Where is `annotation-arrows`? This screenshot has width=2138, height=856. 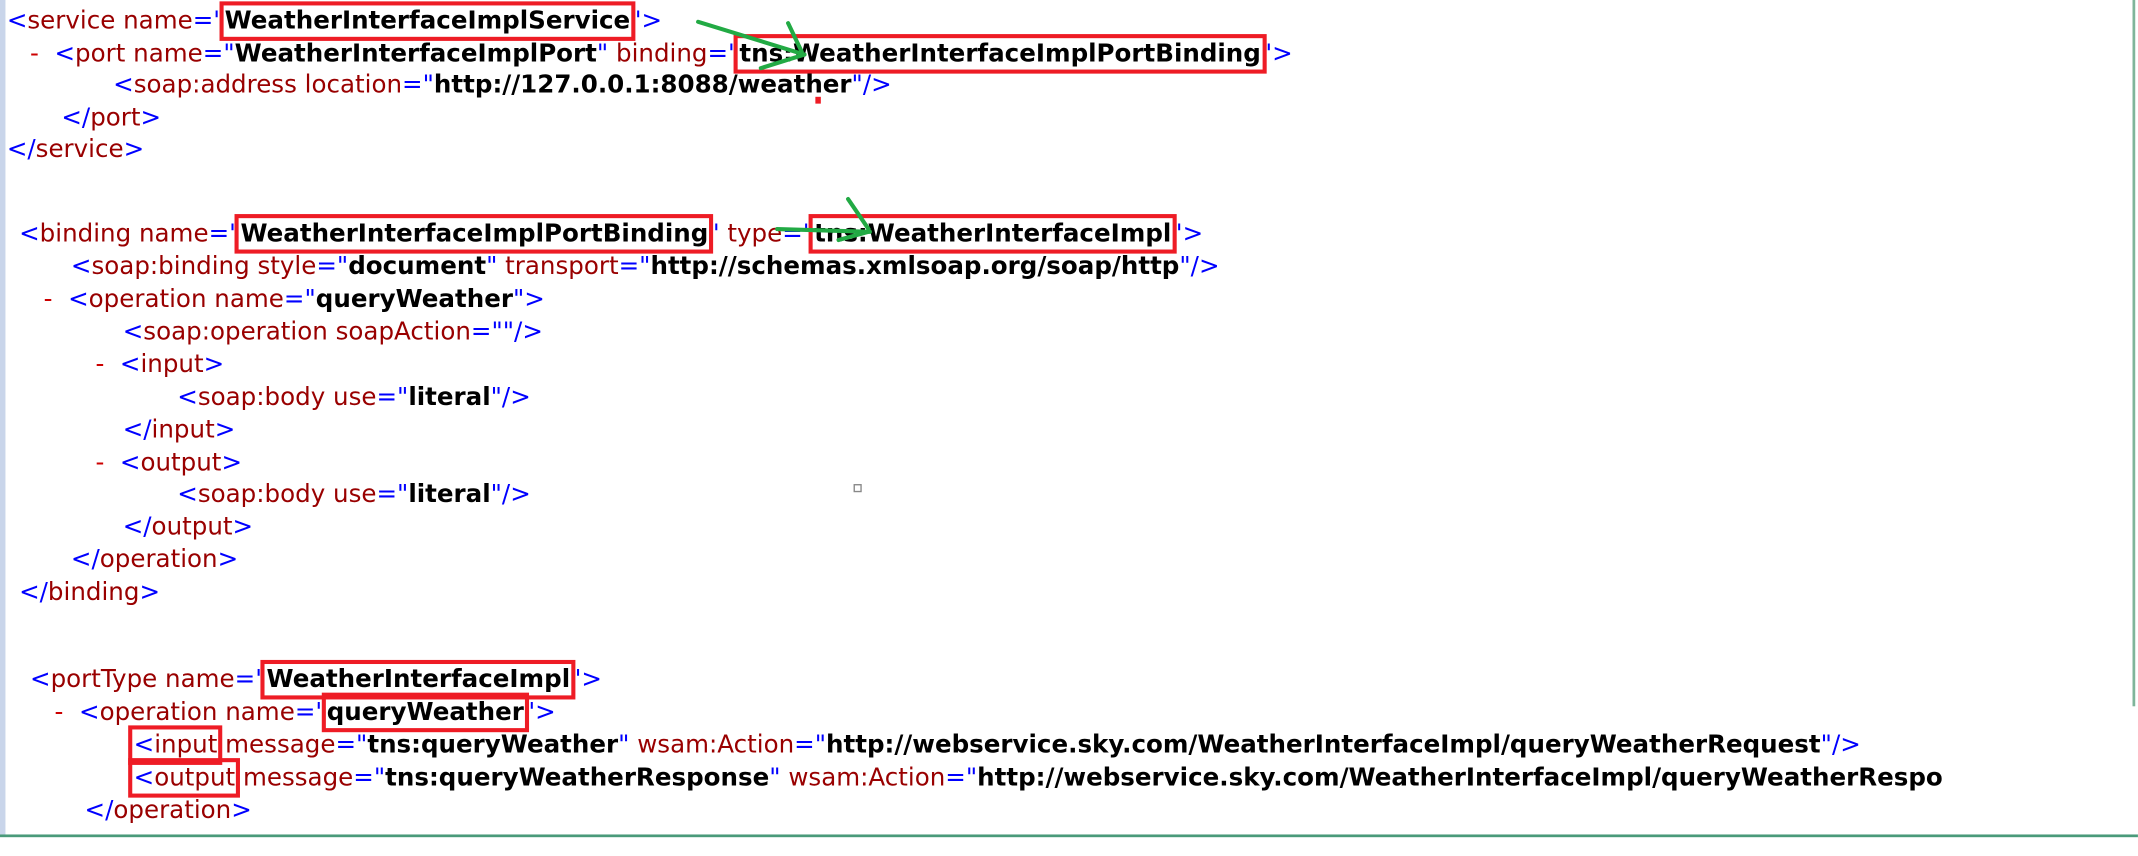 annotation-arrows is located at coordinates (784, 131).